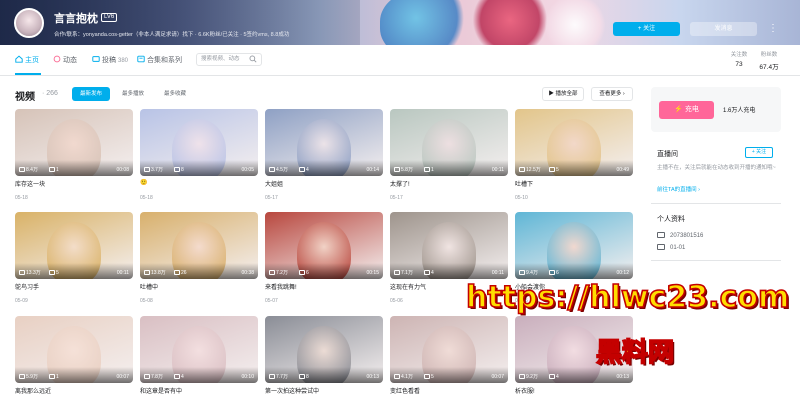  Describe the element at coordinates (769, 55) in the screenshot. I see `stat-label: 粉丝数` at that location.